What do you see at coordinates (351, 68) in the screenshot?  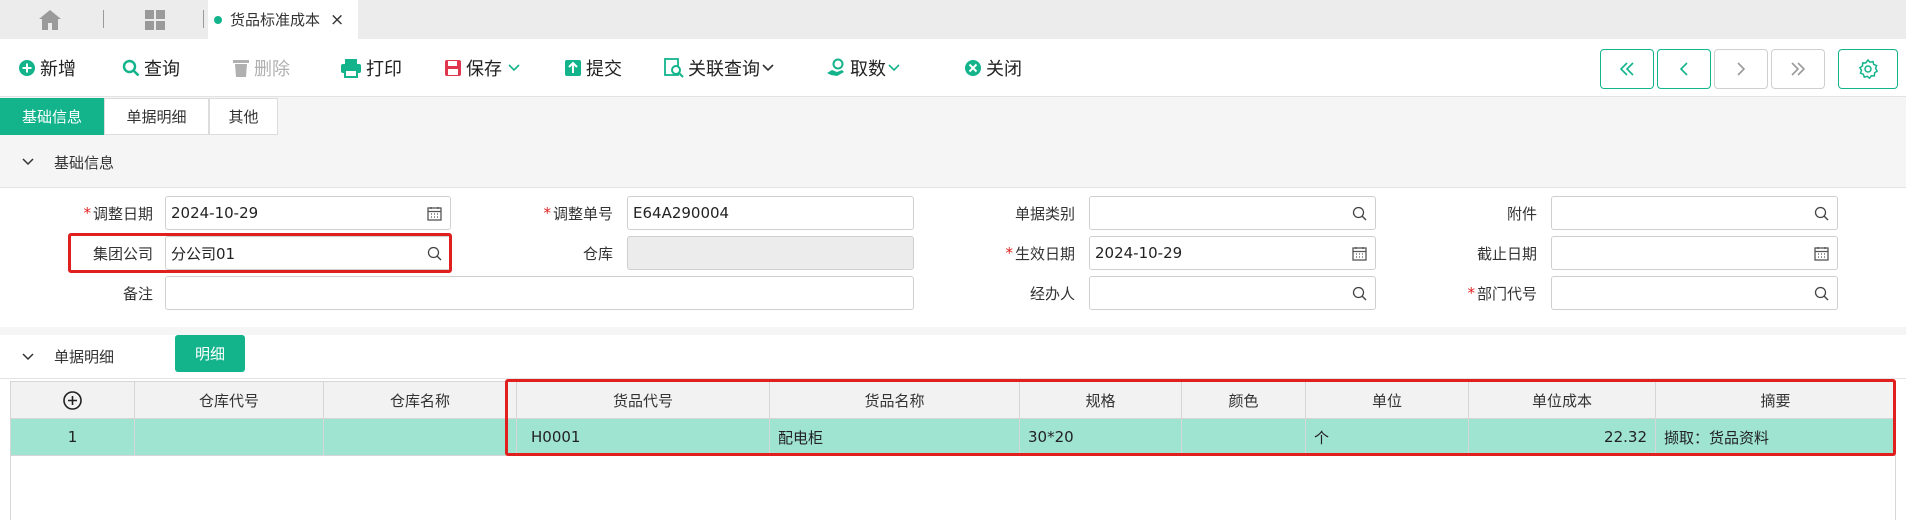 I see `printer-icon` at bounding box center [351, 68].